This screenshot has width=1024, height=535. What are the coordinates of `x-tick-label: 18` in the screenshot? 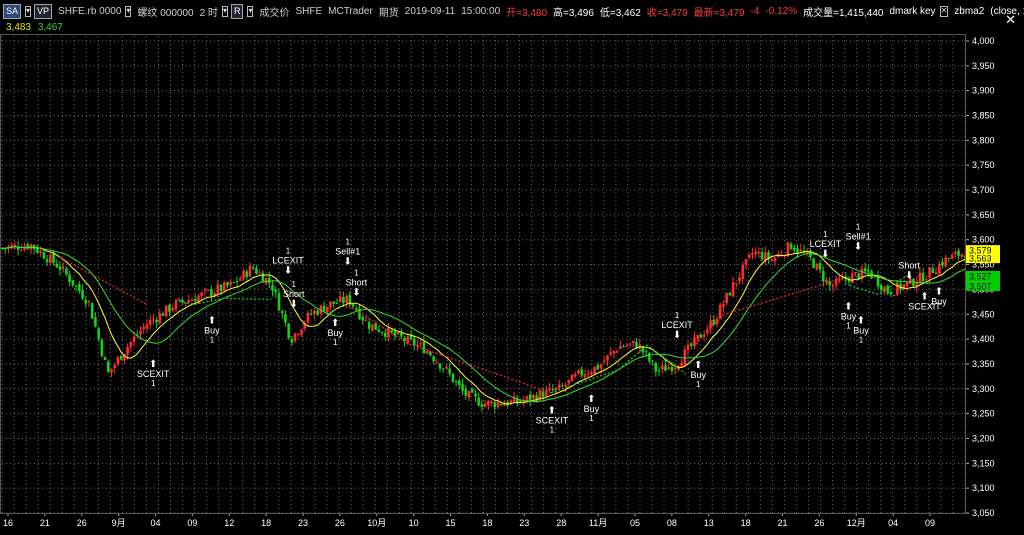 It's located at (266, 523).